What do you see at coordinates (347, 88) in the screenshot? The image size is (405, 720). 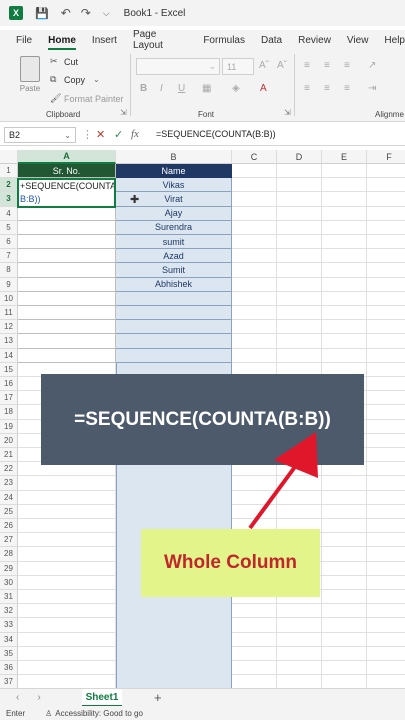 I see `align-right-icon: ≡` at bounding box center [347, 88].